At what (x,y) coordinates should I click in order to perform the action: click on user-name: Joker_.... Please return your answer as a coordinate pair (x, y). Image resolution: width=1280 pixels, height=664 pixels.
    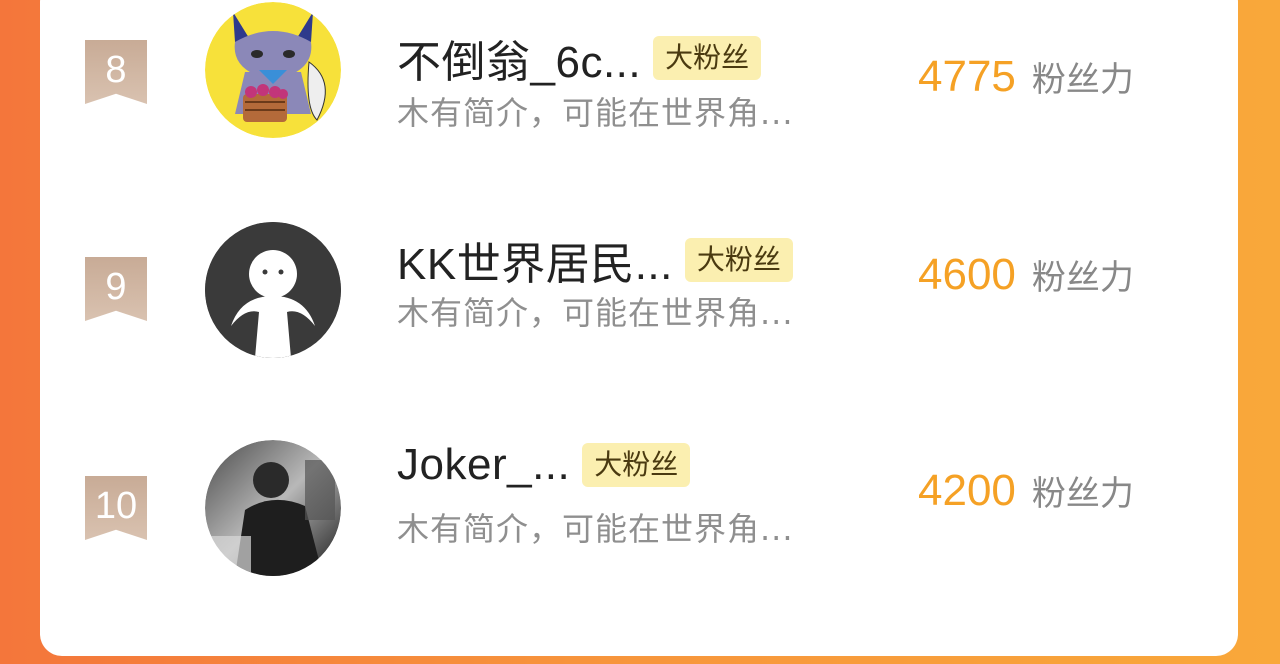
    Looking at the image, I should click on (483, 465).